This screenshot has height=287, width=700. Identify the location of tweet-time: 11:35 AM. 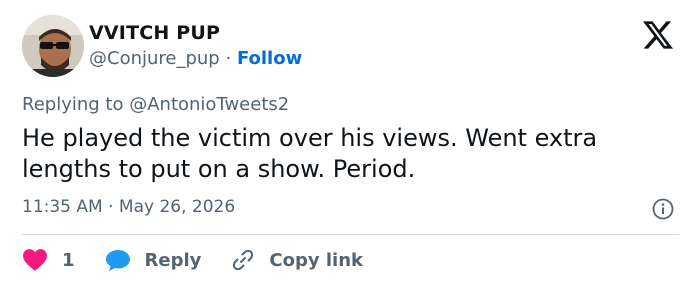
(62, 207).